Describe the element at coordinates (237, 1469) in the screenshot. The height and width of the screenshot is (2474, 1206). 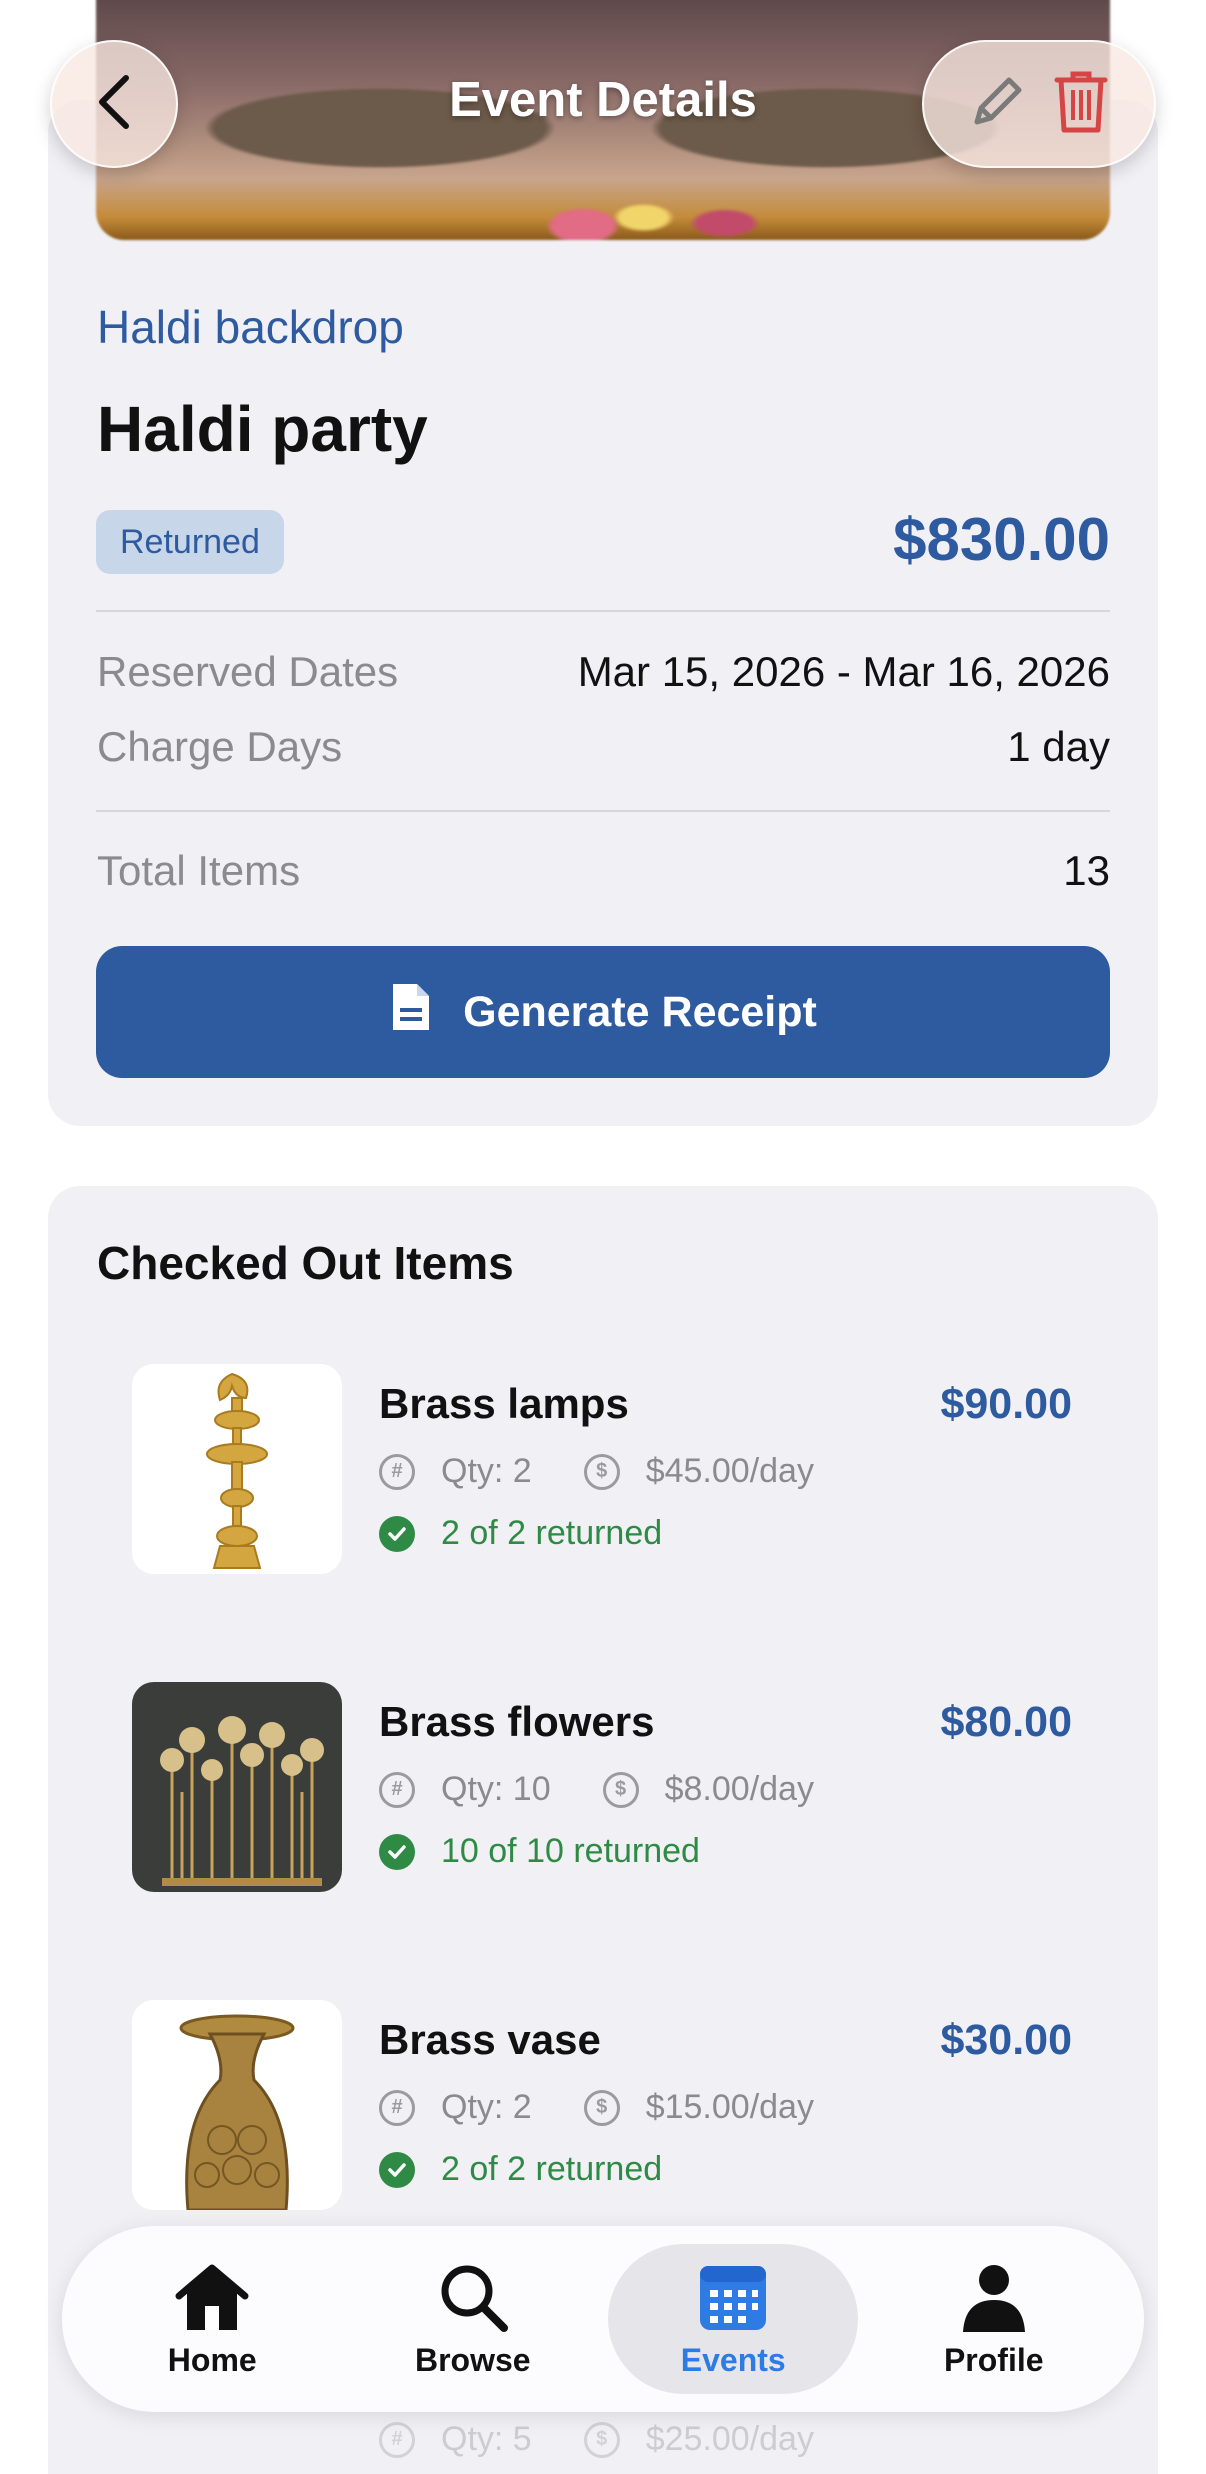
I see `item-thumbnail-brass-lamp` at that location.